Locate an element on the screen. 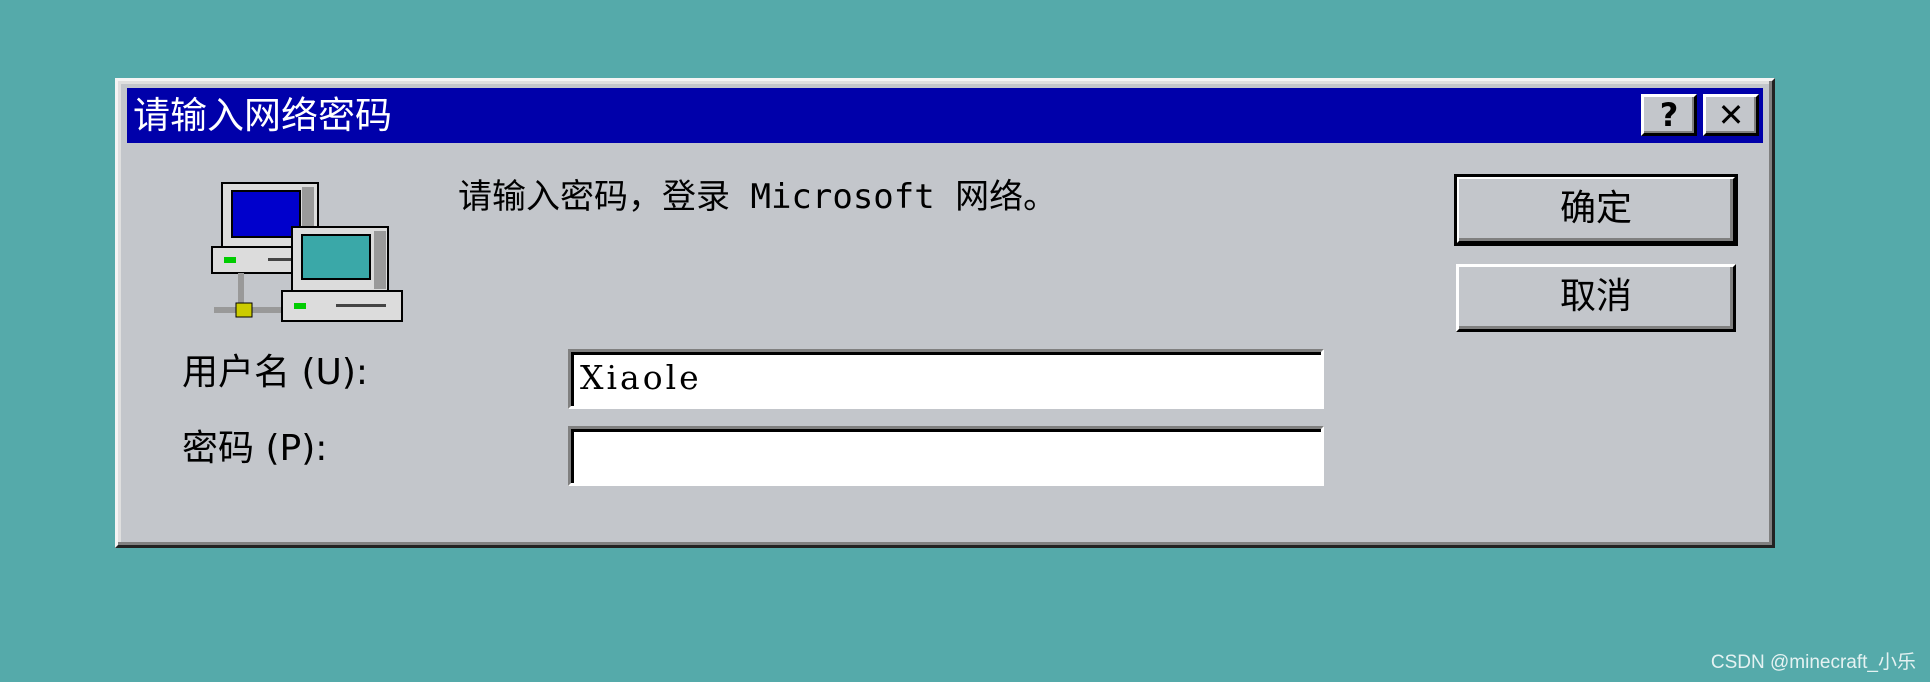 The height and width of the screenshot is (682, 1930). title-bar: 请输入网络密码 ? ✕ is located at coordinates (945, 115).